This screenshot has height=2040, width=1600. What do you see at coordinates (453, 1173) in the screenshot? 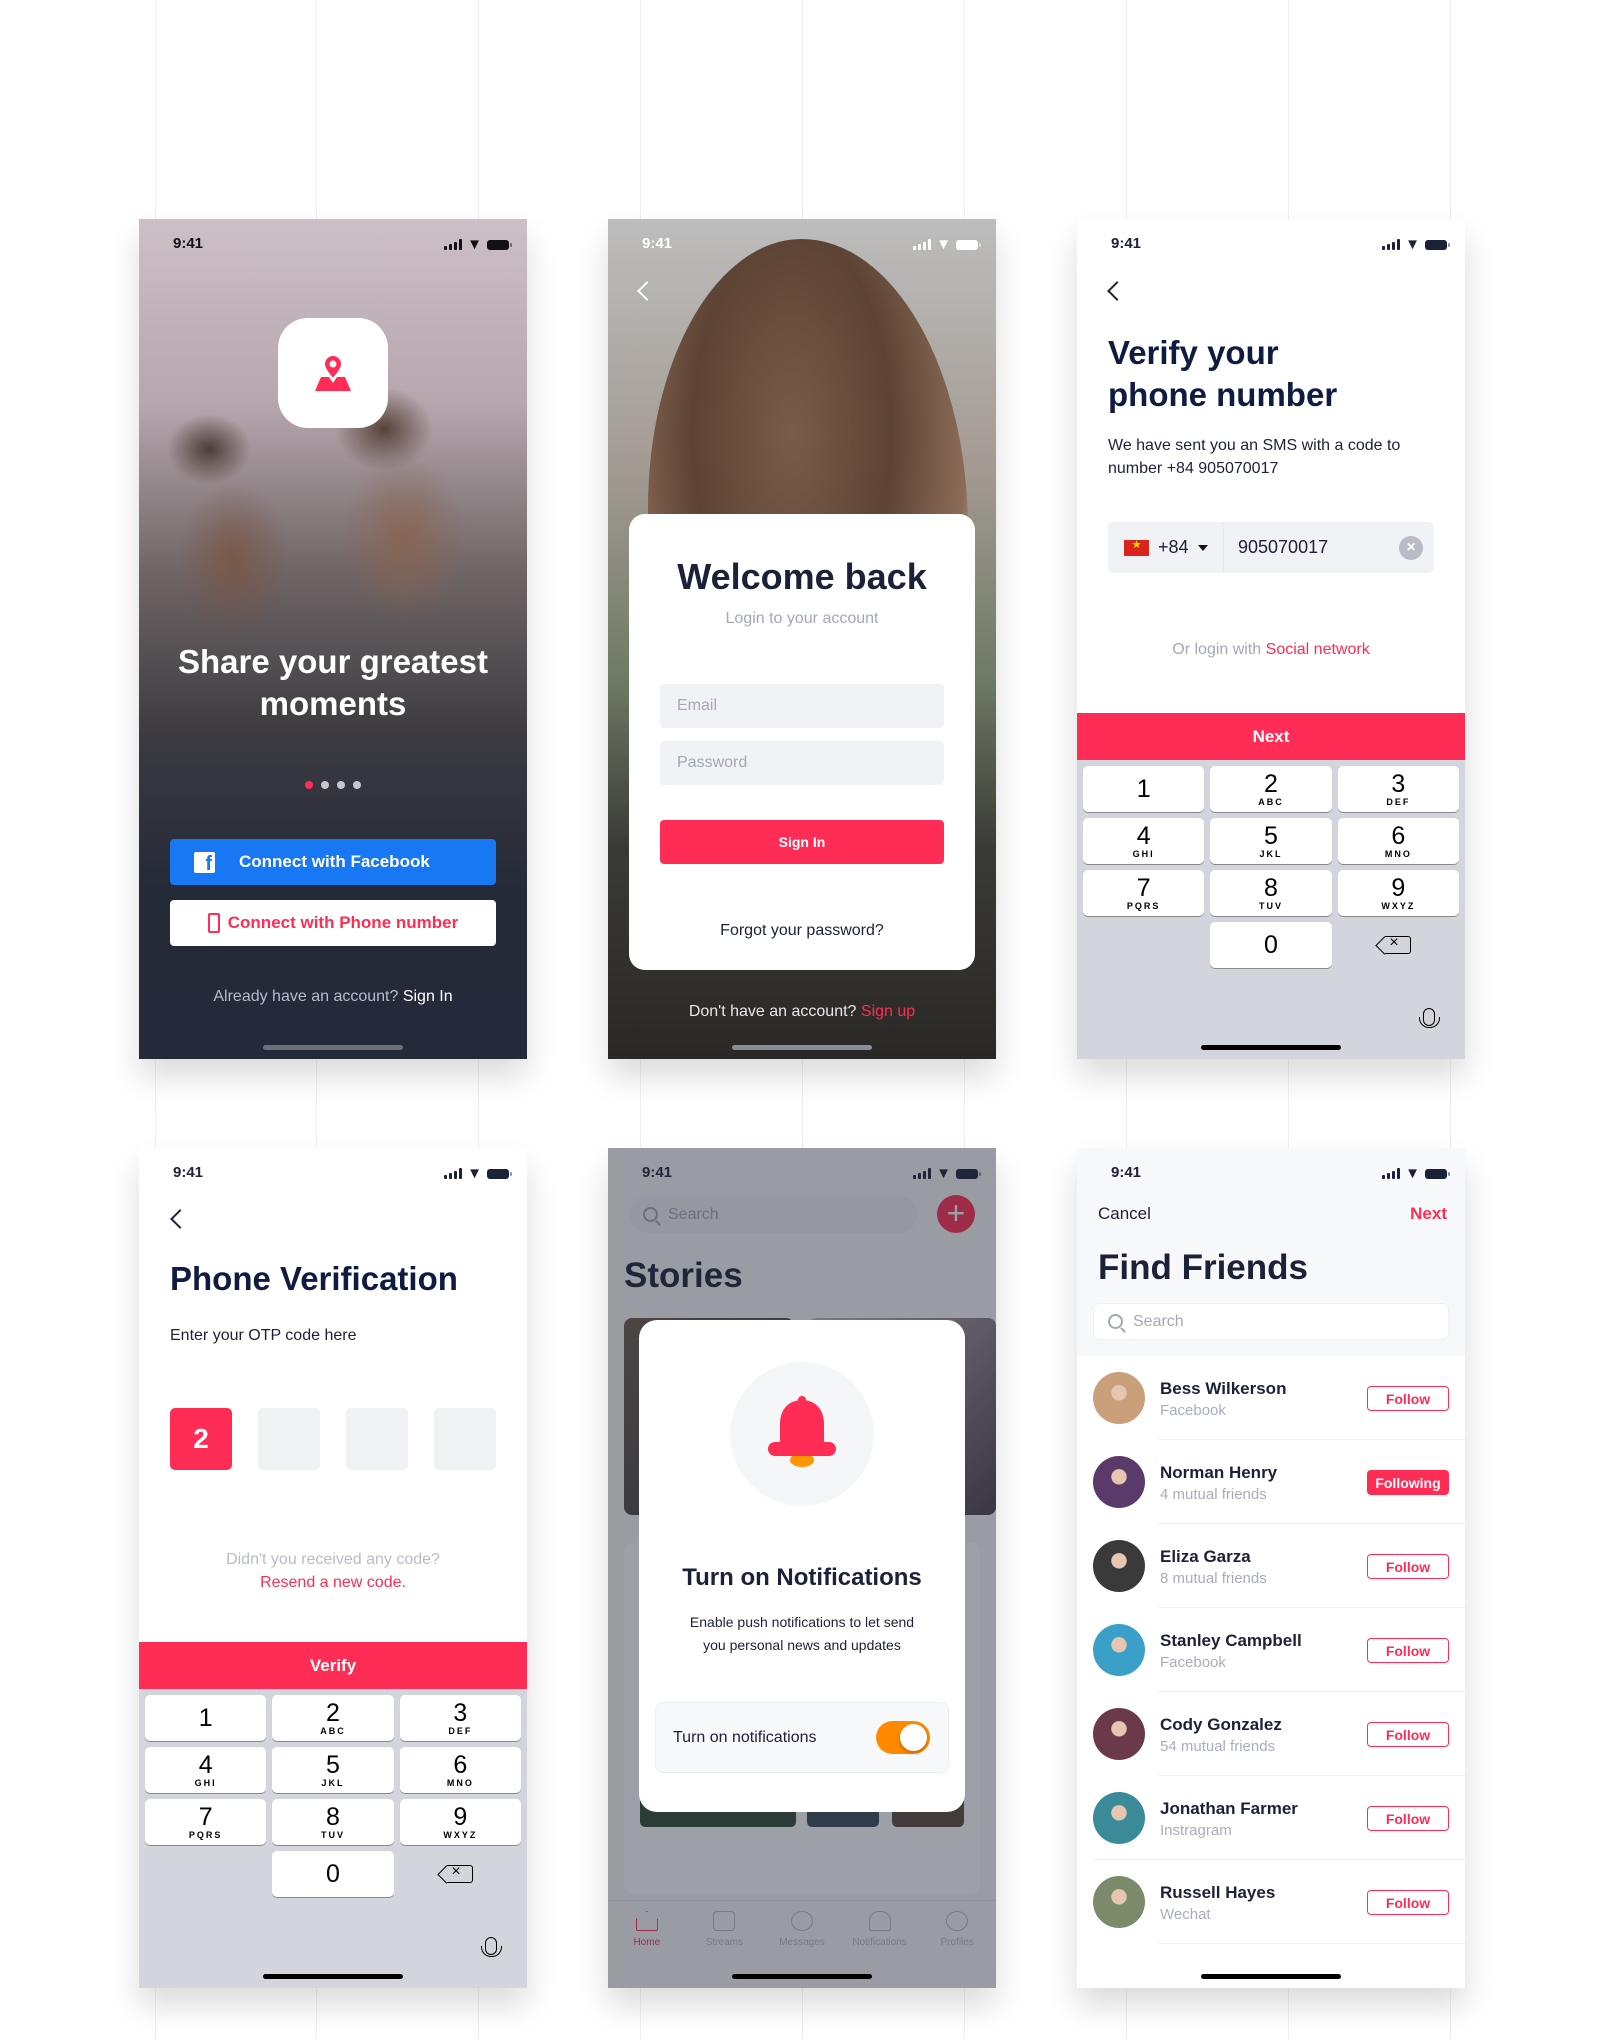
I see `signal-icon` at bounding box center [453, 1173].